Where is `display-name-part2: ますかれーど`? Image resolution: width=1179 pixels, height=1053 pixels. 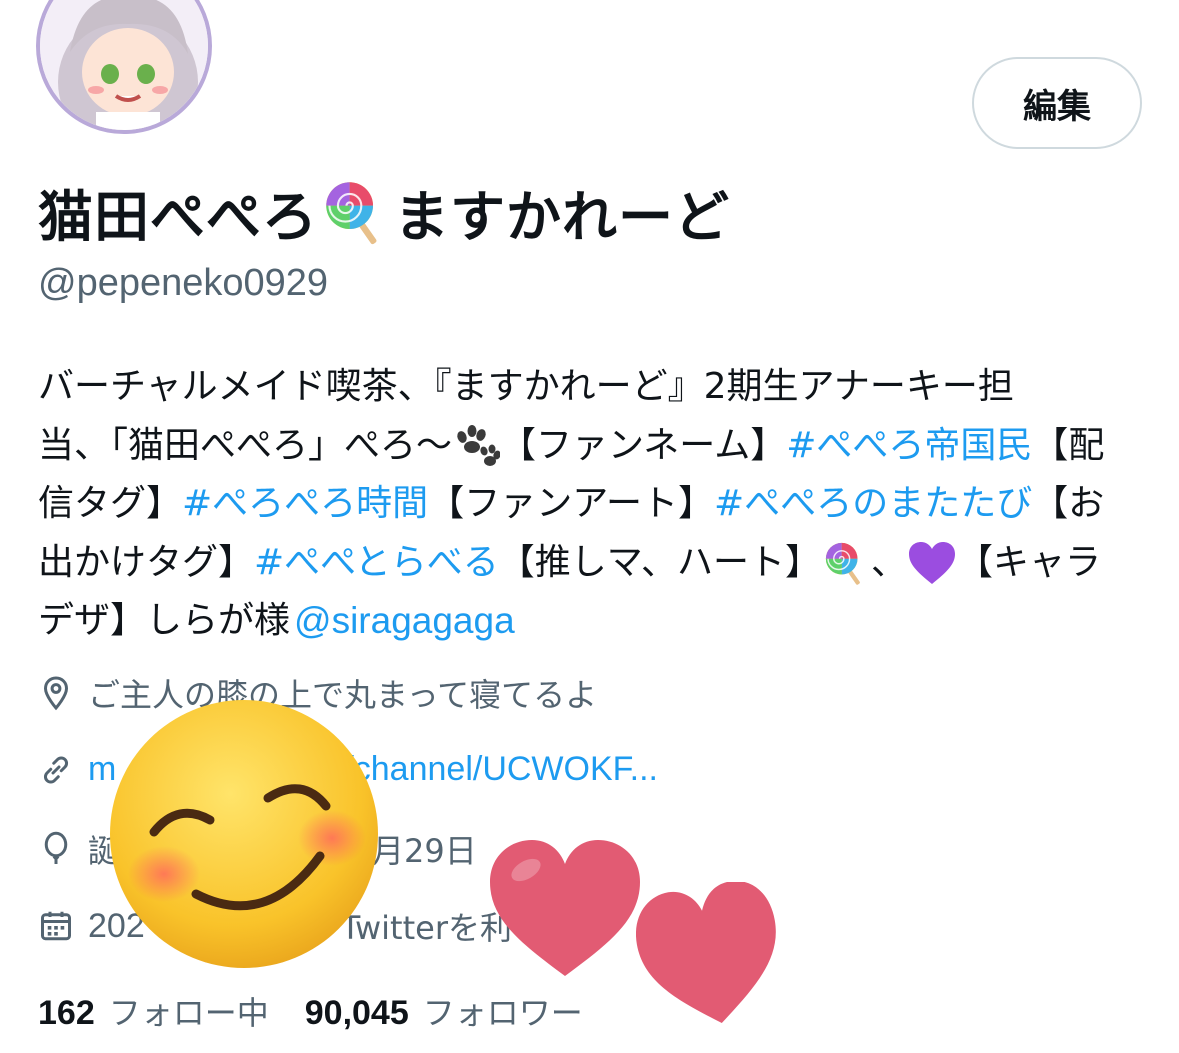 display-name-part2: ますかれーど is located at coordinates (562, 217).